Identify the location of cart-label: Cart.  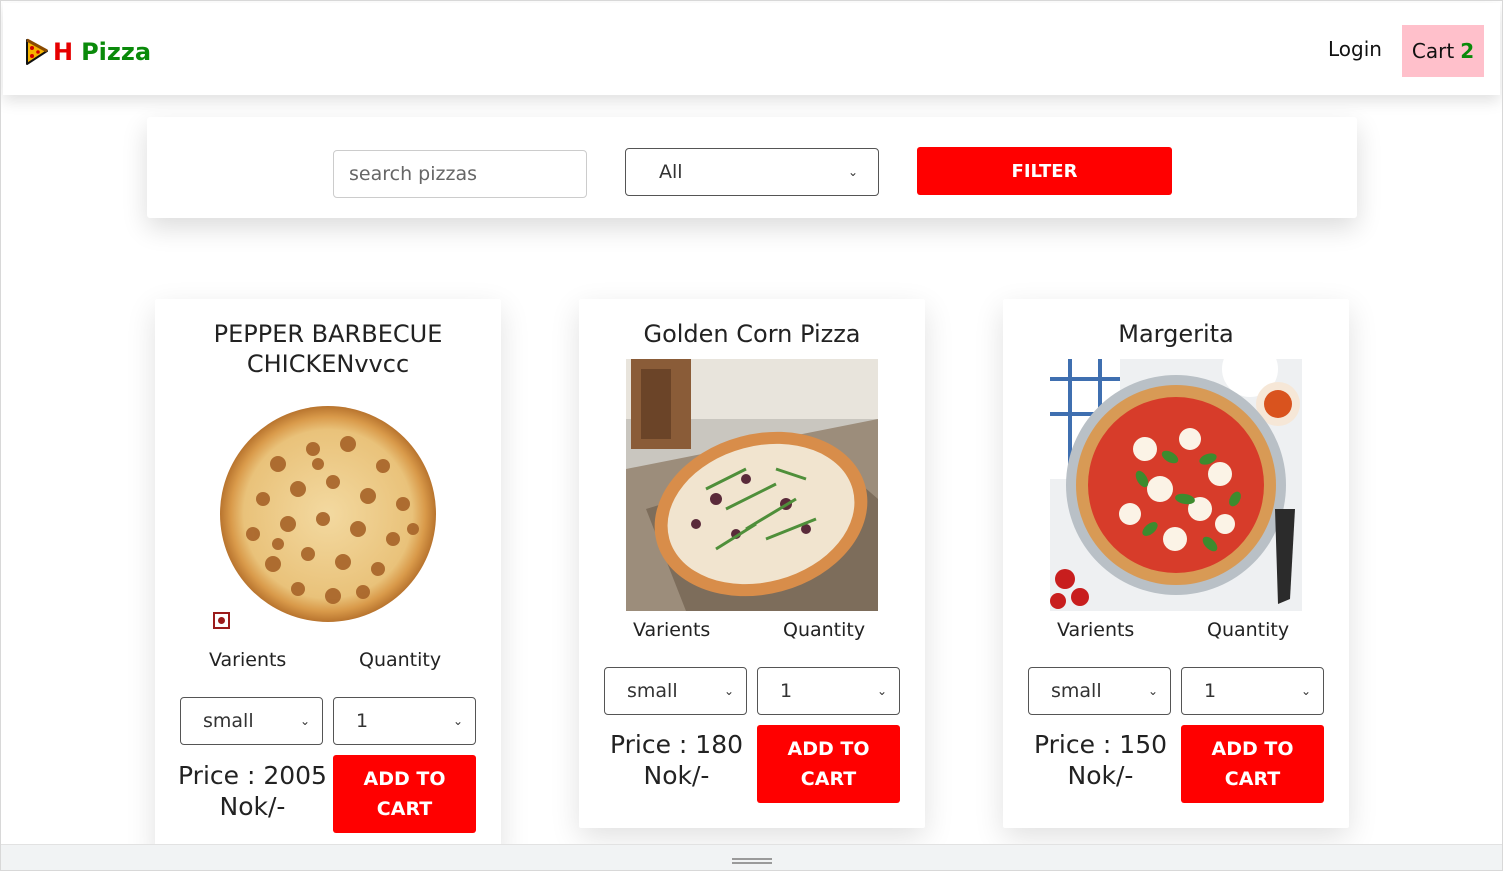
(1433, 51).